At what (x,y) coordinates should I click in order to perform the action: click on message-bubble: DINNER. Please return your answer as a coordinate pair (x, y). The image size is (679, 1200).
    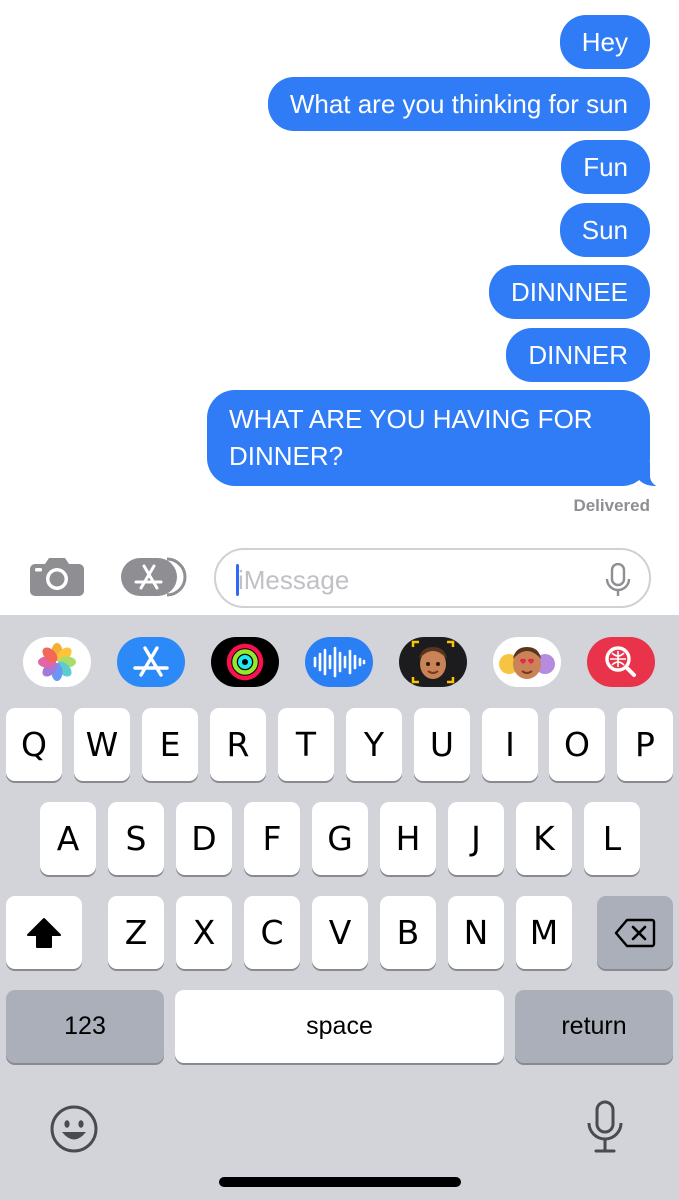
    Looking at the image, I should click on (578, 355).